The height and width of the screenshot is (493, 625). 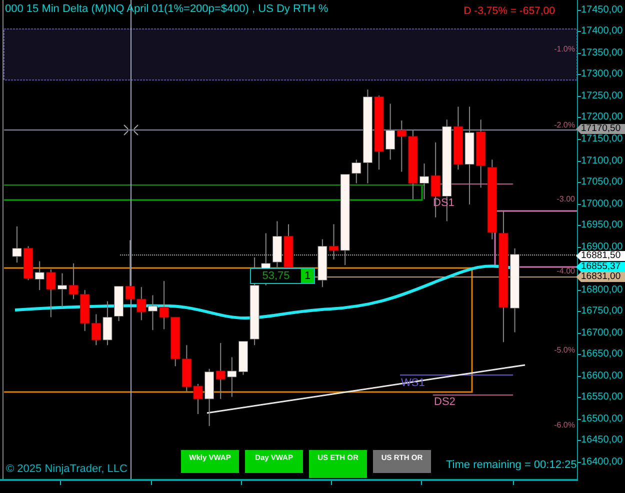 I want to click on position-value: 53,75, so click(x=276, y=276).